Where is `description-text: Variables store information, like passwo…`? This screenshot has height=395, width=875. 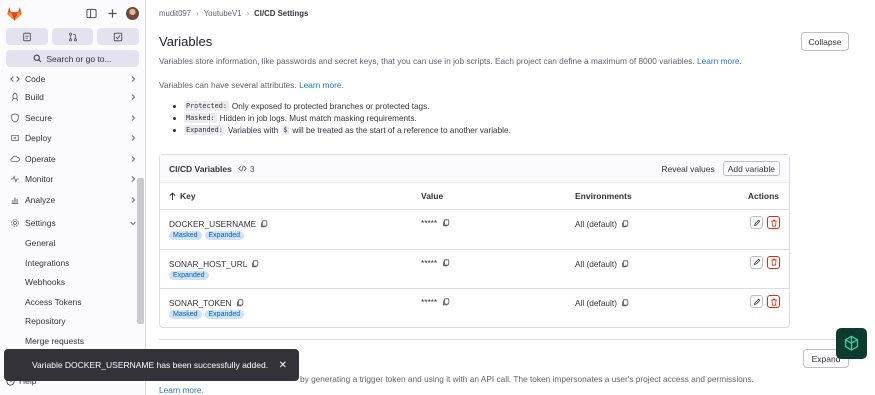 description-text: Variables store information, like passwo… is located at coordinates (427, 61).